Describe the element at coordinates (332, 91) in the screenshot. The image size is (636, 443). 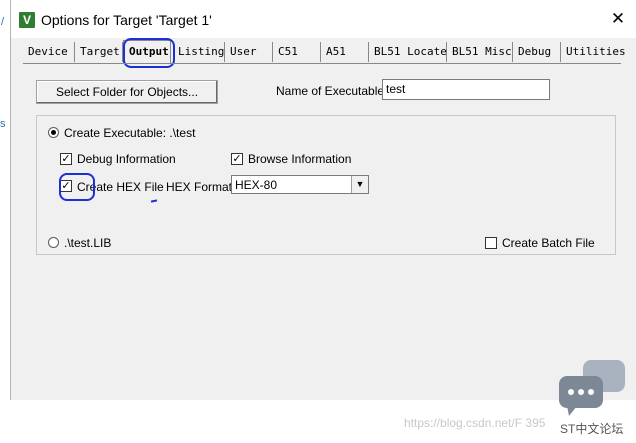
I see `name-of-executable-label: Name of Executable:` at that location.